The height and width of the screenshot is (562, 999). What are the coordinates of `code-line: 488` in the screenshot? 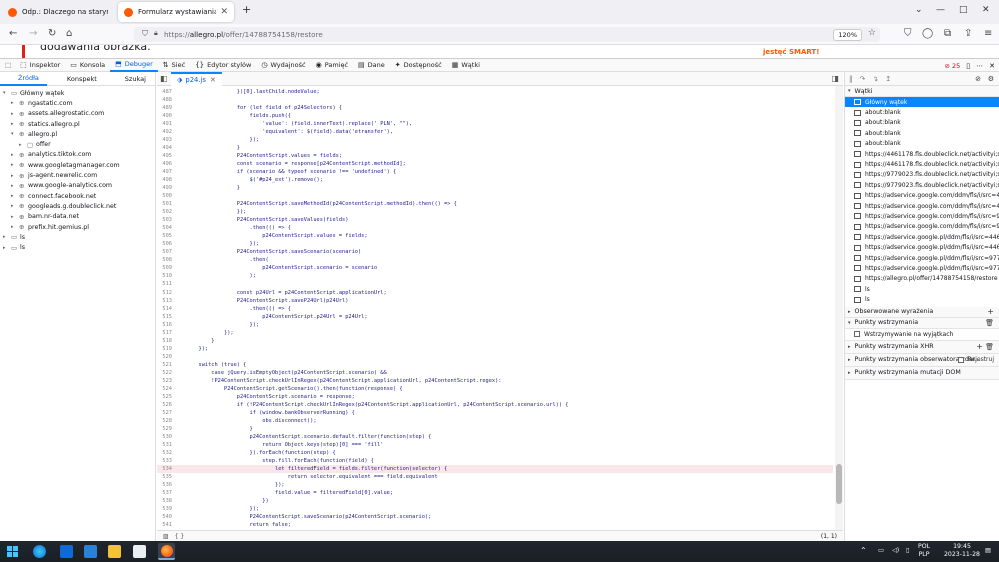 It's located at (495, 100).